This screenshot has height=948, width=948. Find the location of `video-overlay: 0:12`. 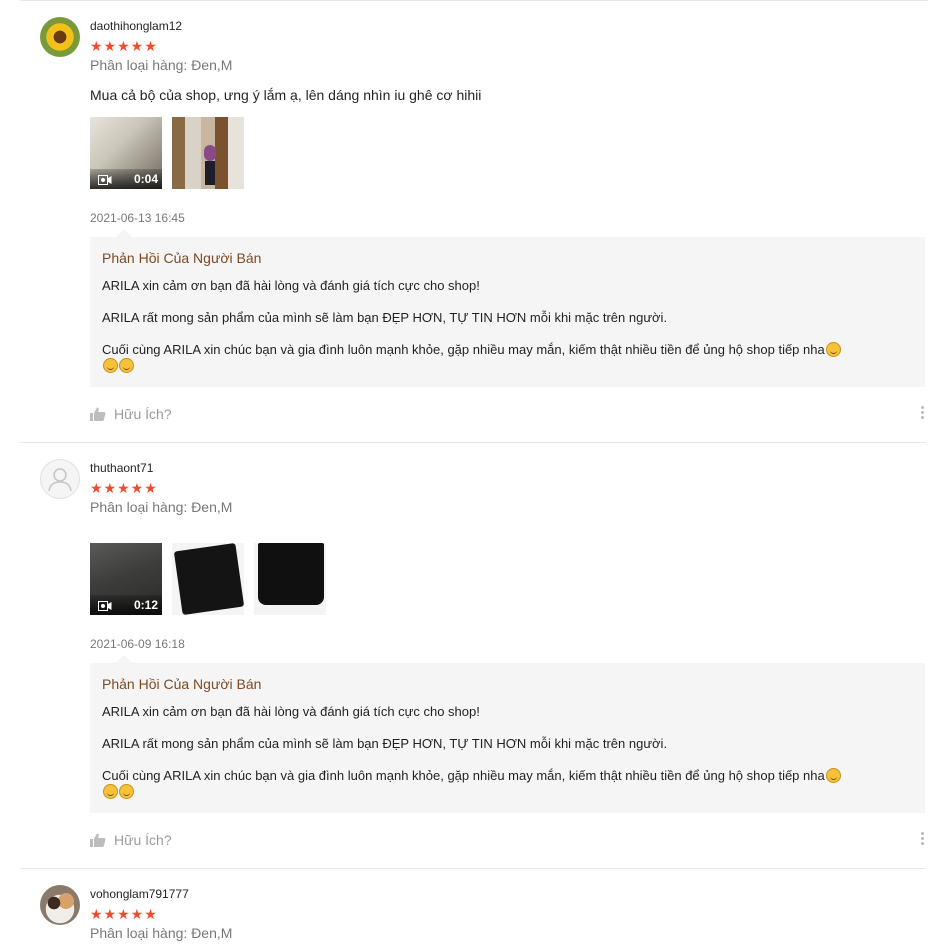

video-overlay: 0:12 is located at coordinates (126, 605).